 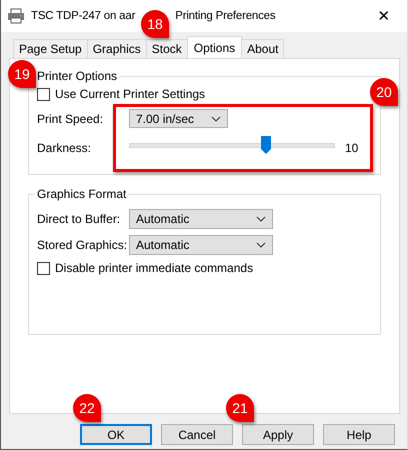 What do you see at coordinates (82, 194) in the screenshot?
I see `group-title: Graphics Format` at bounding box center [82, 194].